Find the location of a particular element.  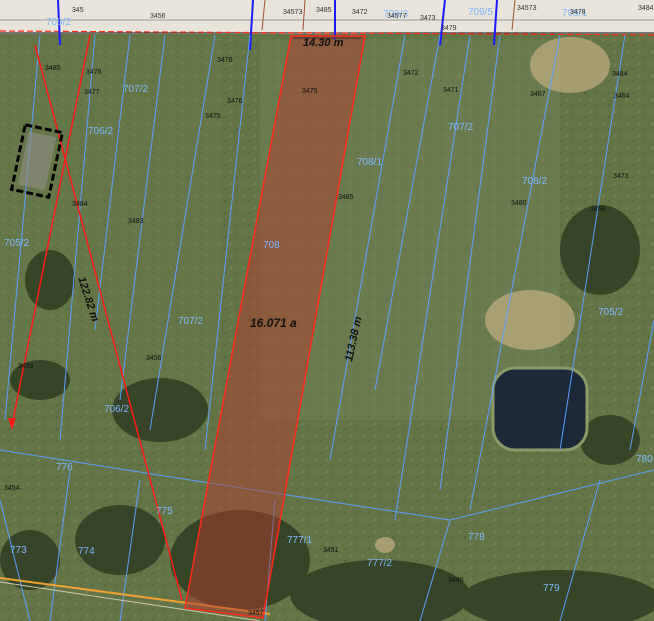

point-number-label: 3480 is located at coordinates (519, 203).